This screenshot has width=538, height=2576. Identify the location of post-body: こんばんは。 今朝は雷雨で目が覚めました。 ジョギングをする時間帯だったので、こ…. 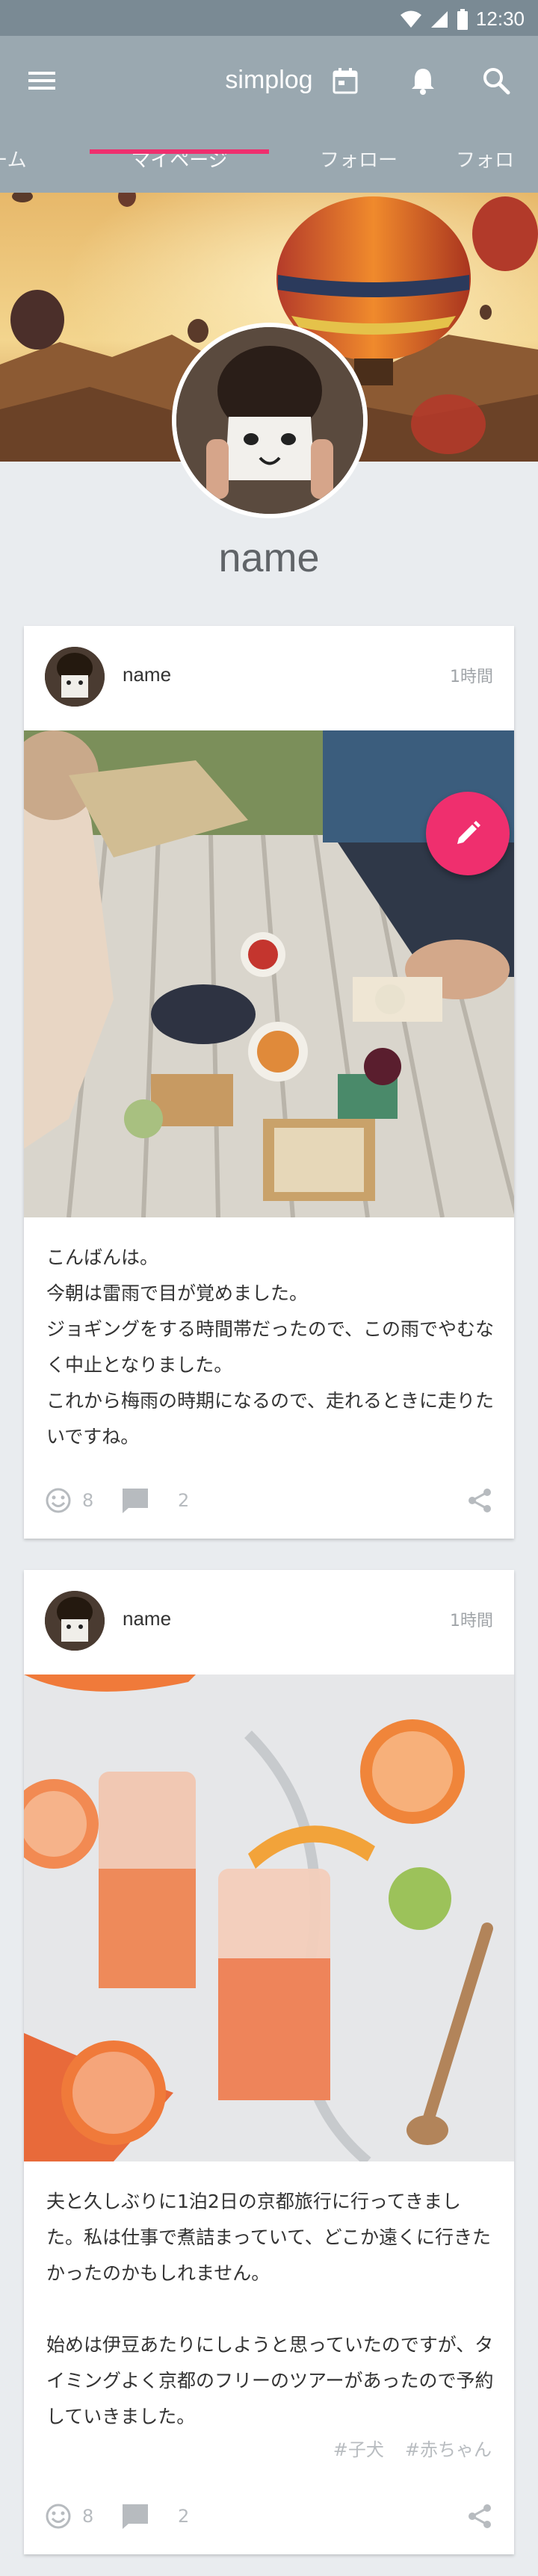
(271, 1347).